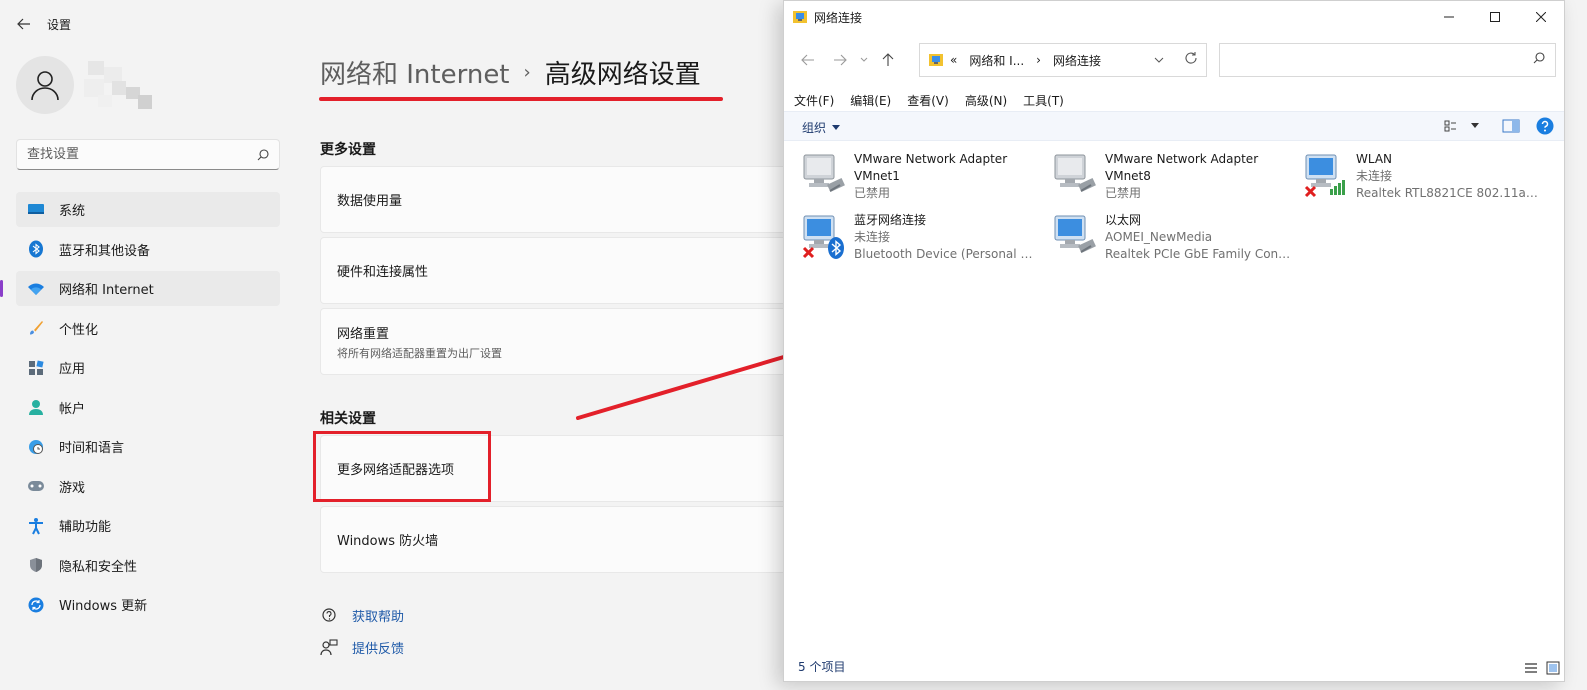 This screenshot has width=1587, height=690. Describe the element at coordinates (840, 60) in the screenshot. I see `forward-button` at that location.